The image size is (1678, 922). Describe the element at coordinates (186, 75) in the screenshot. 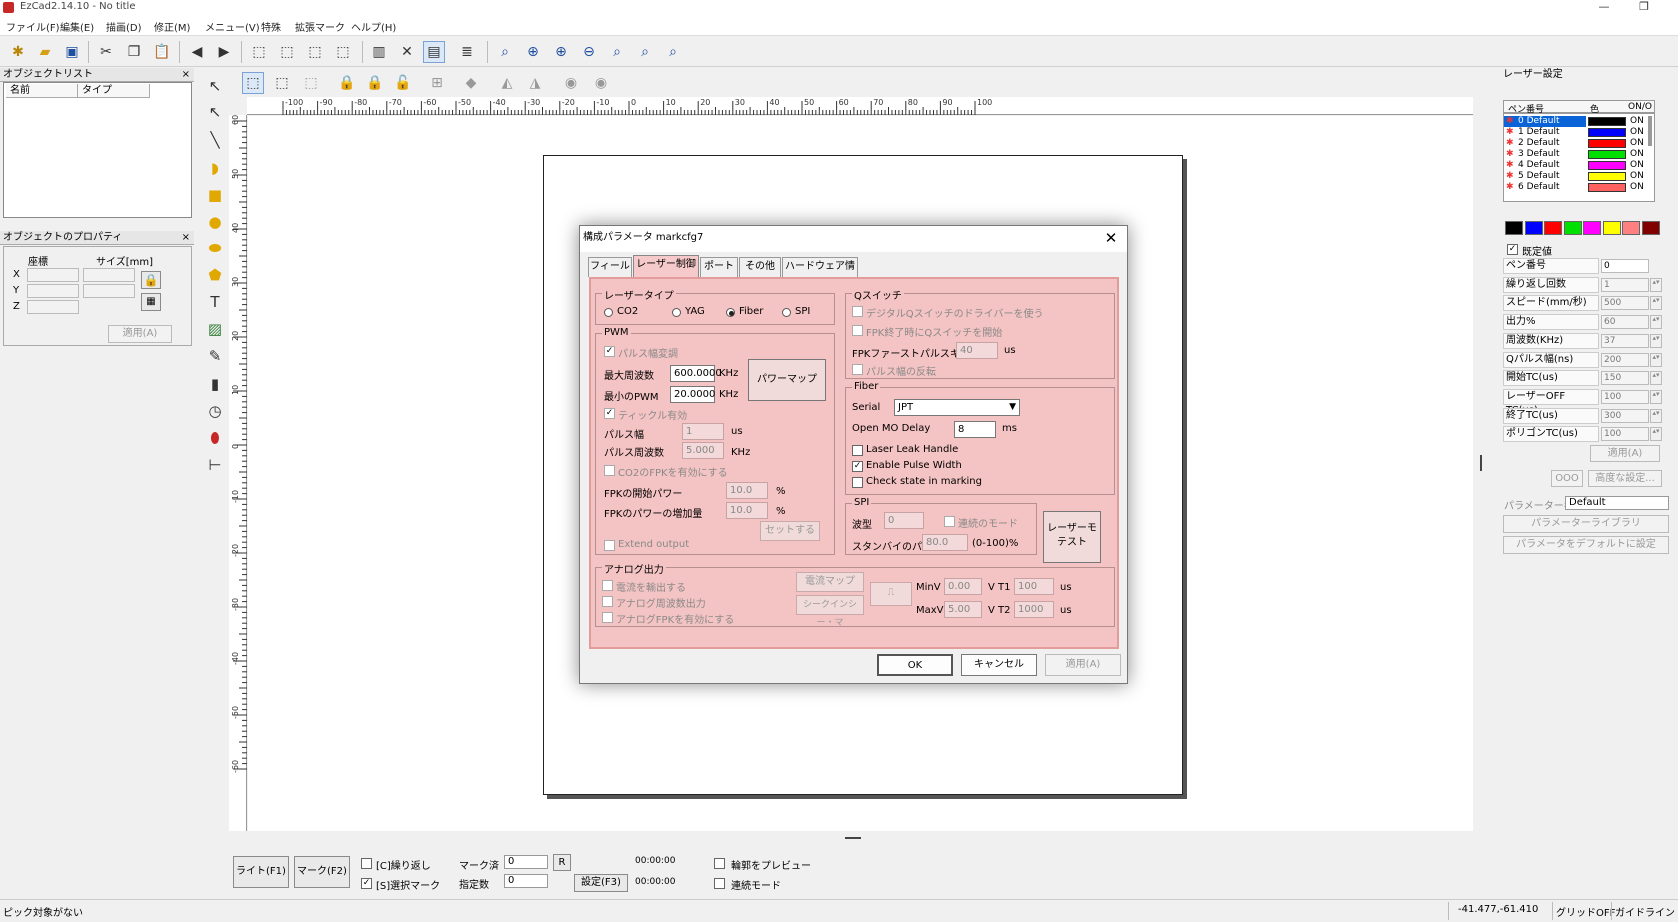

I see `object-list-close-icon: ×` at that location.